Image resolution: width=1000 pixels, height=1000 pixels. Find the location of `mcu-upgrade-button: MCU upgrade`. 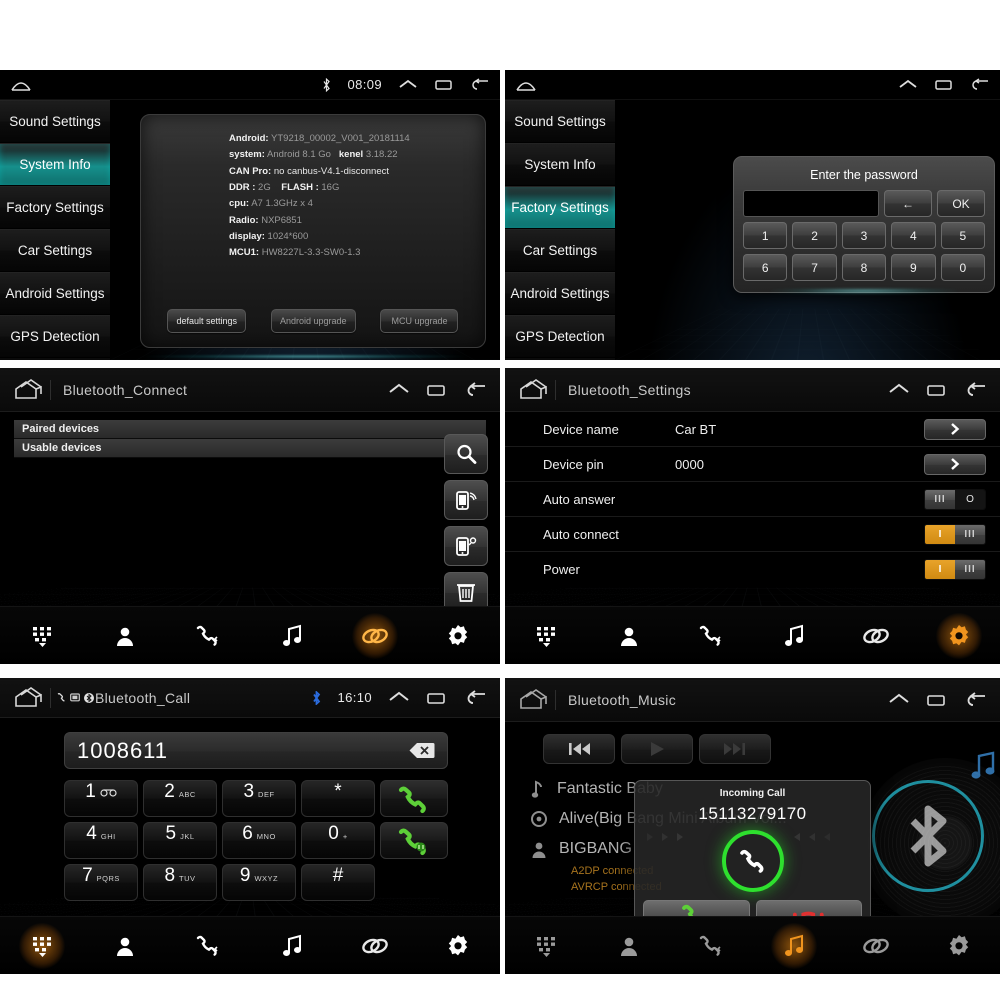

mcu-upgrade-button: MCU upgrade is located at coordinates (419, 321).